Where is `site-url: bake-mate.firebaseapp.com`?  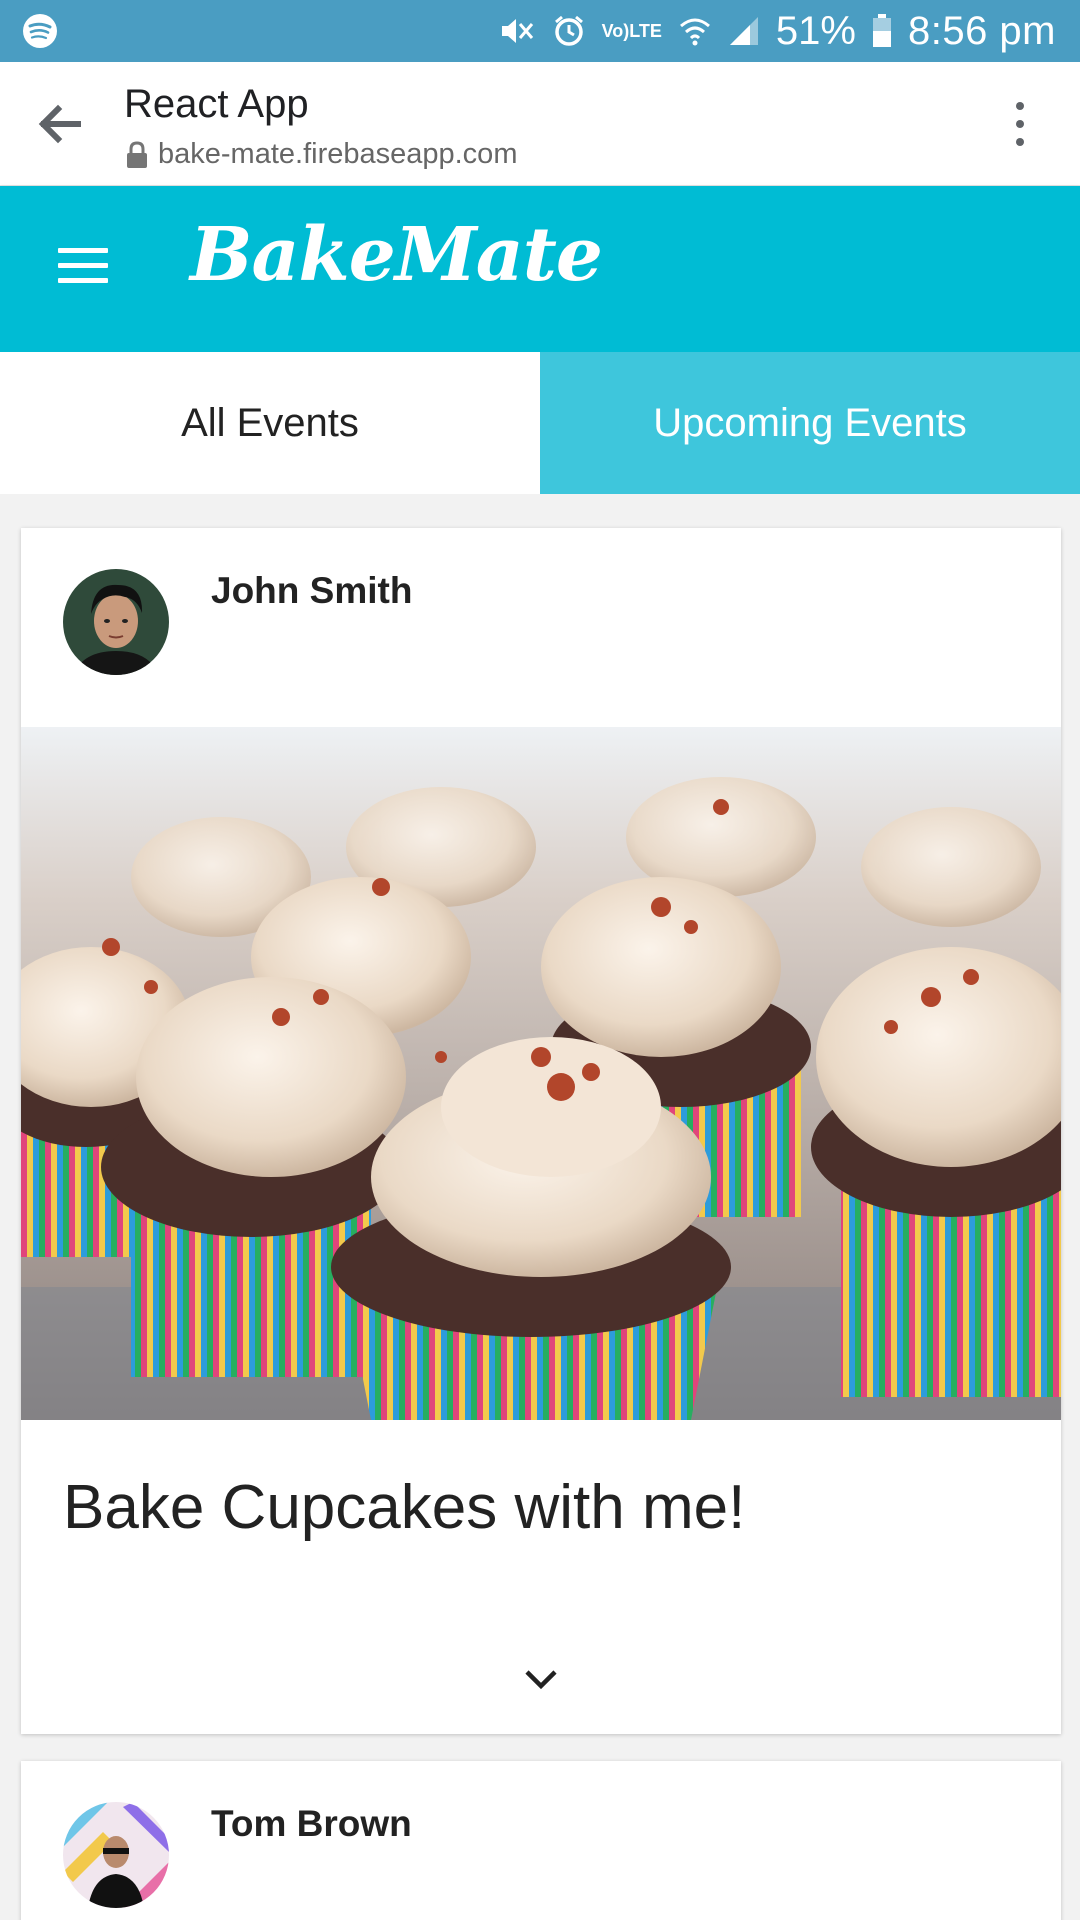 site-url: bake-mate.firebaseapp.com is located at coordinates (338, 154).